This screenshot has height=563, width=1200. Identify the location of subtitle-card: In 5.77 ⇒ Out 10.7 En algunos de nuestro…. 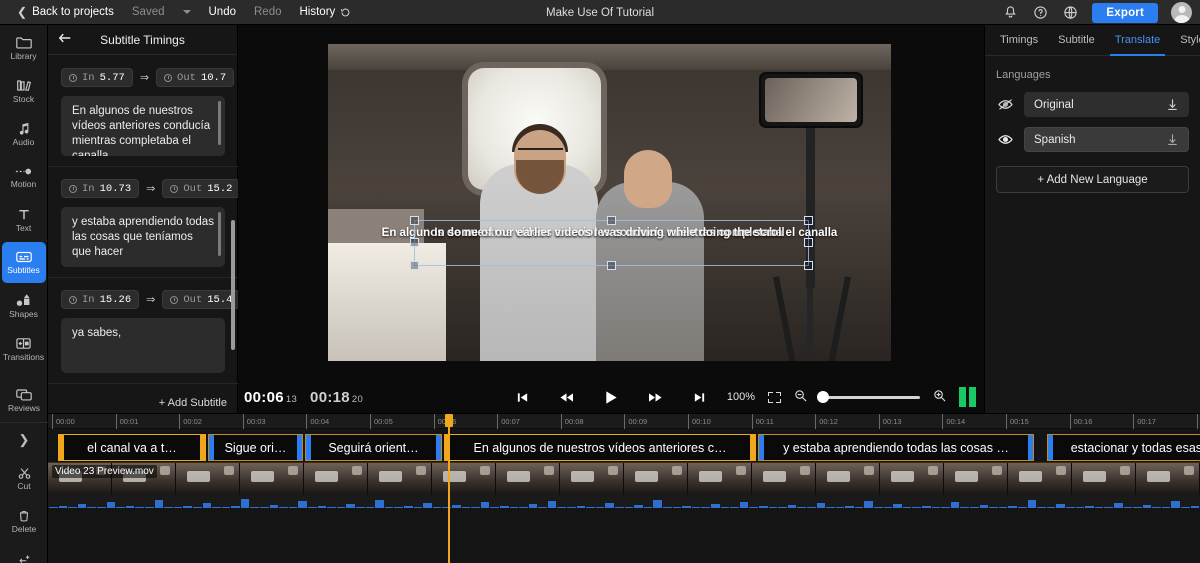
(143, 111).